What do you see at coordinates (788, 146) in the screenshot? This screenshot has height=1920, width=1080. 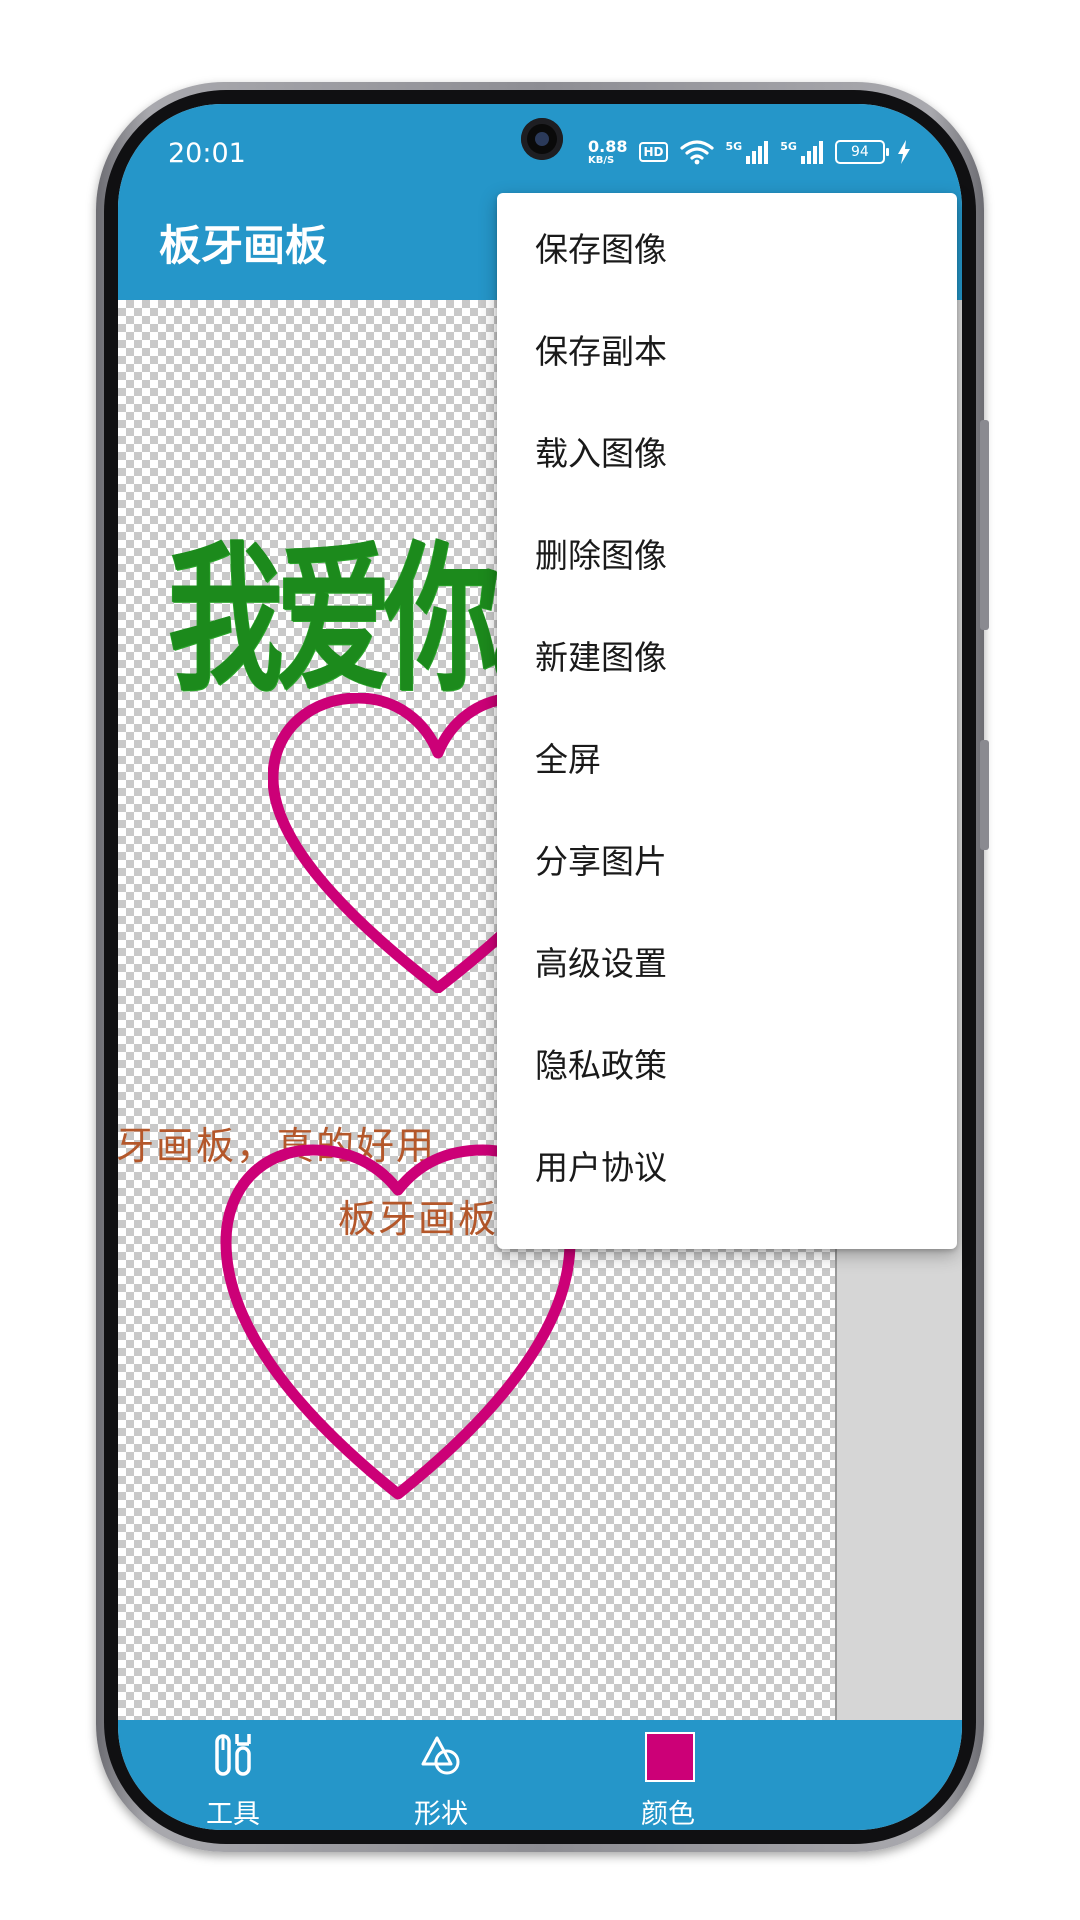 I see `signal-label-2: 5G` at bounding box center [788, 146].